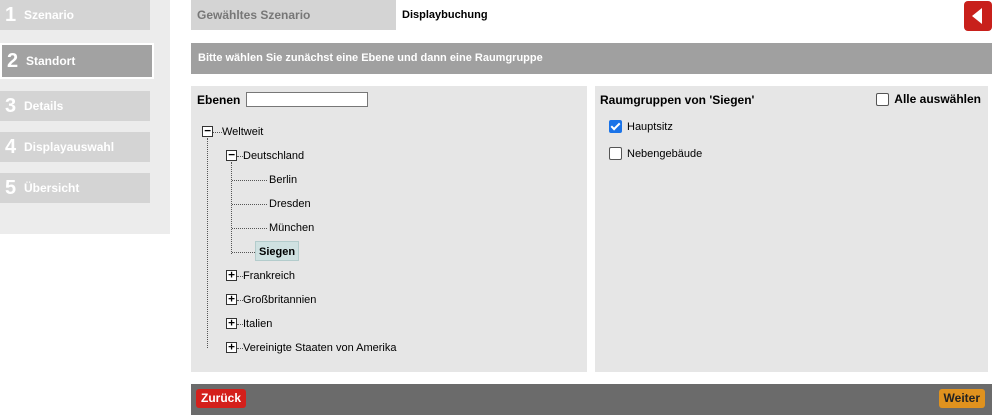 This screenshot has height=415, width=992. Describe the element at coordinates (75, 106) in the screenshot. I see `wizard-step-details: 3 Details` at that location.